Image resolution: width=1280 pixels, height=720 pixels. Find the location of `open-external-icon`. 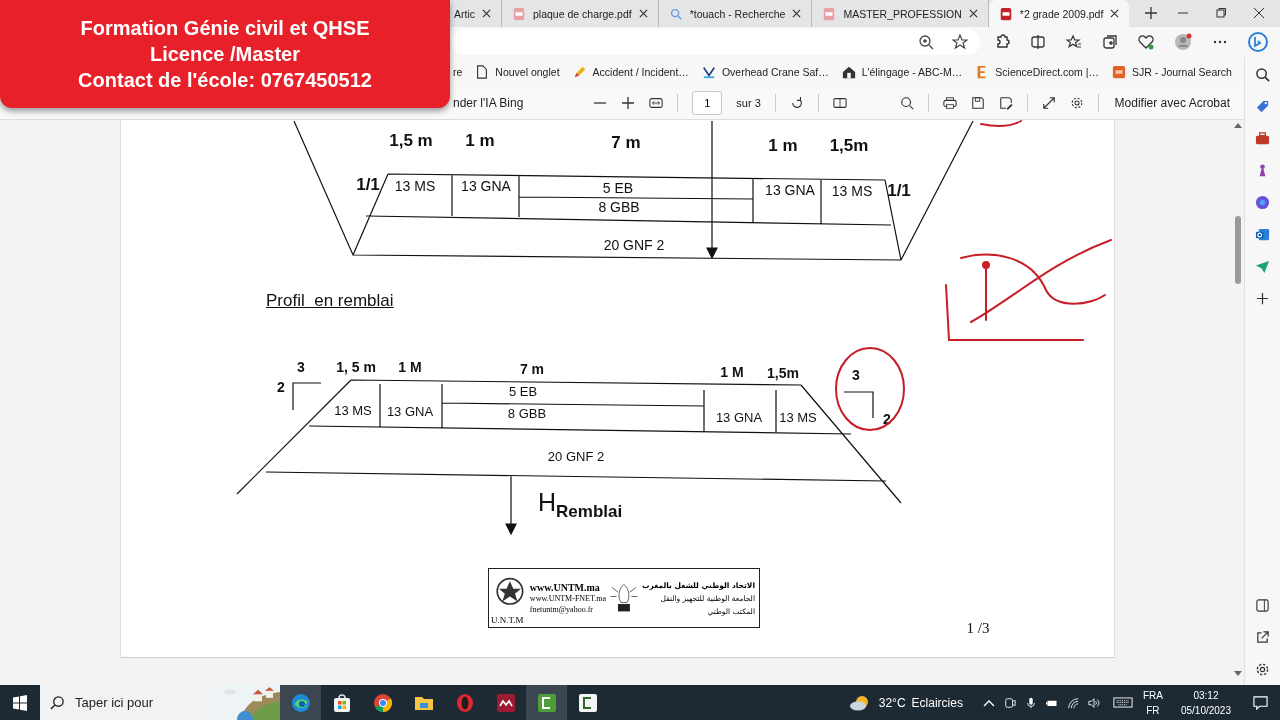

open-external-icon is located at coordinates (1262, 637).